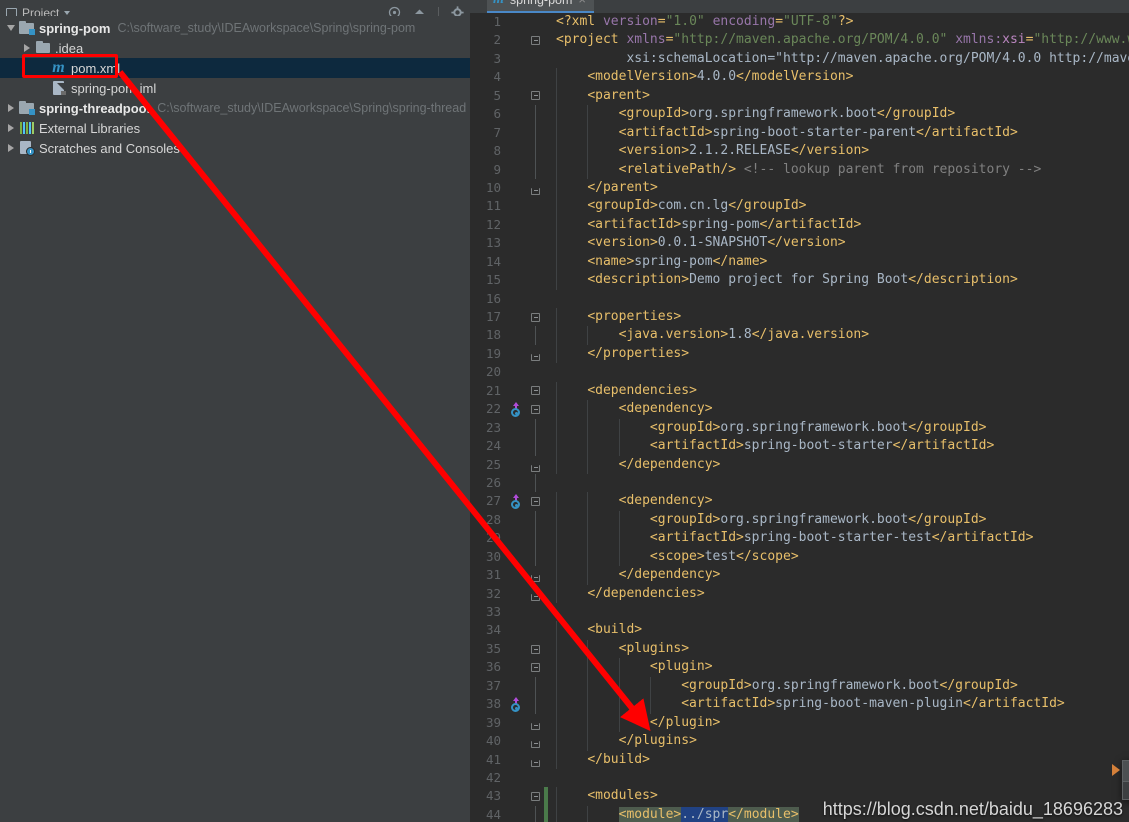 Image resolution: width=1129 pixels, height=822 pixels. I want to click on code-line-10: 10 </parent>, so click(799, 188).